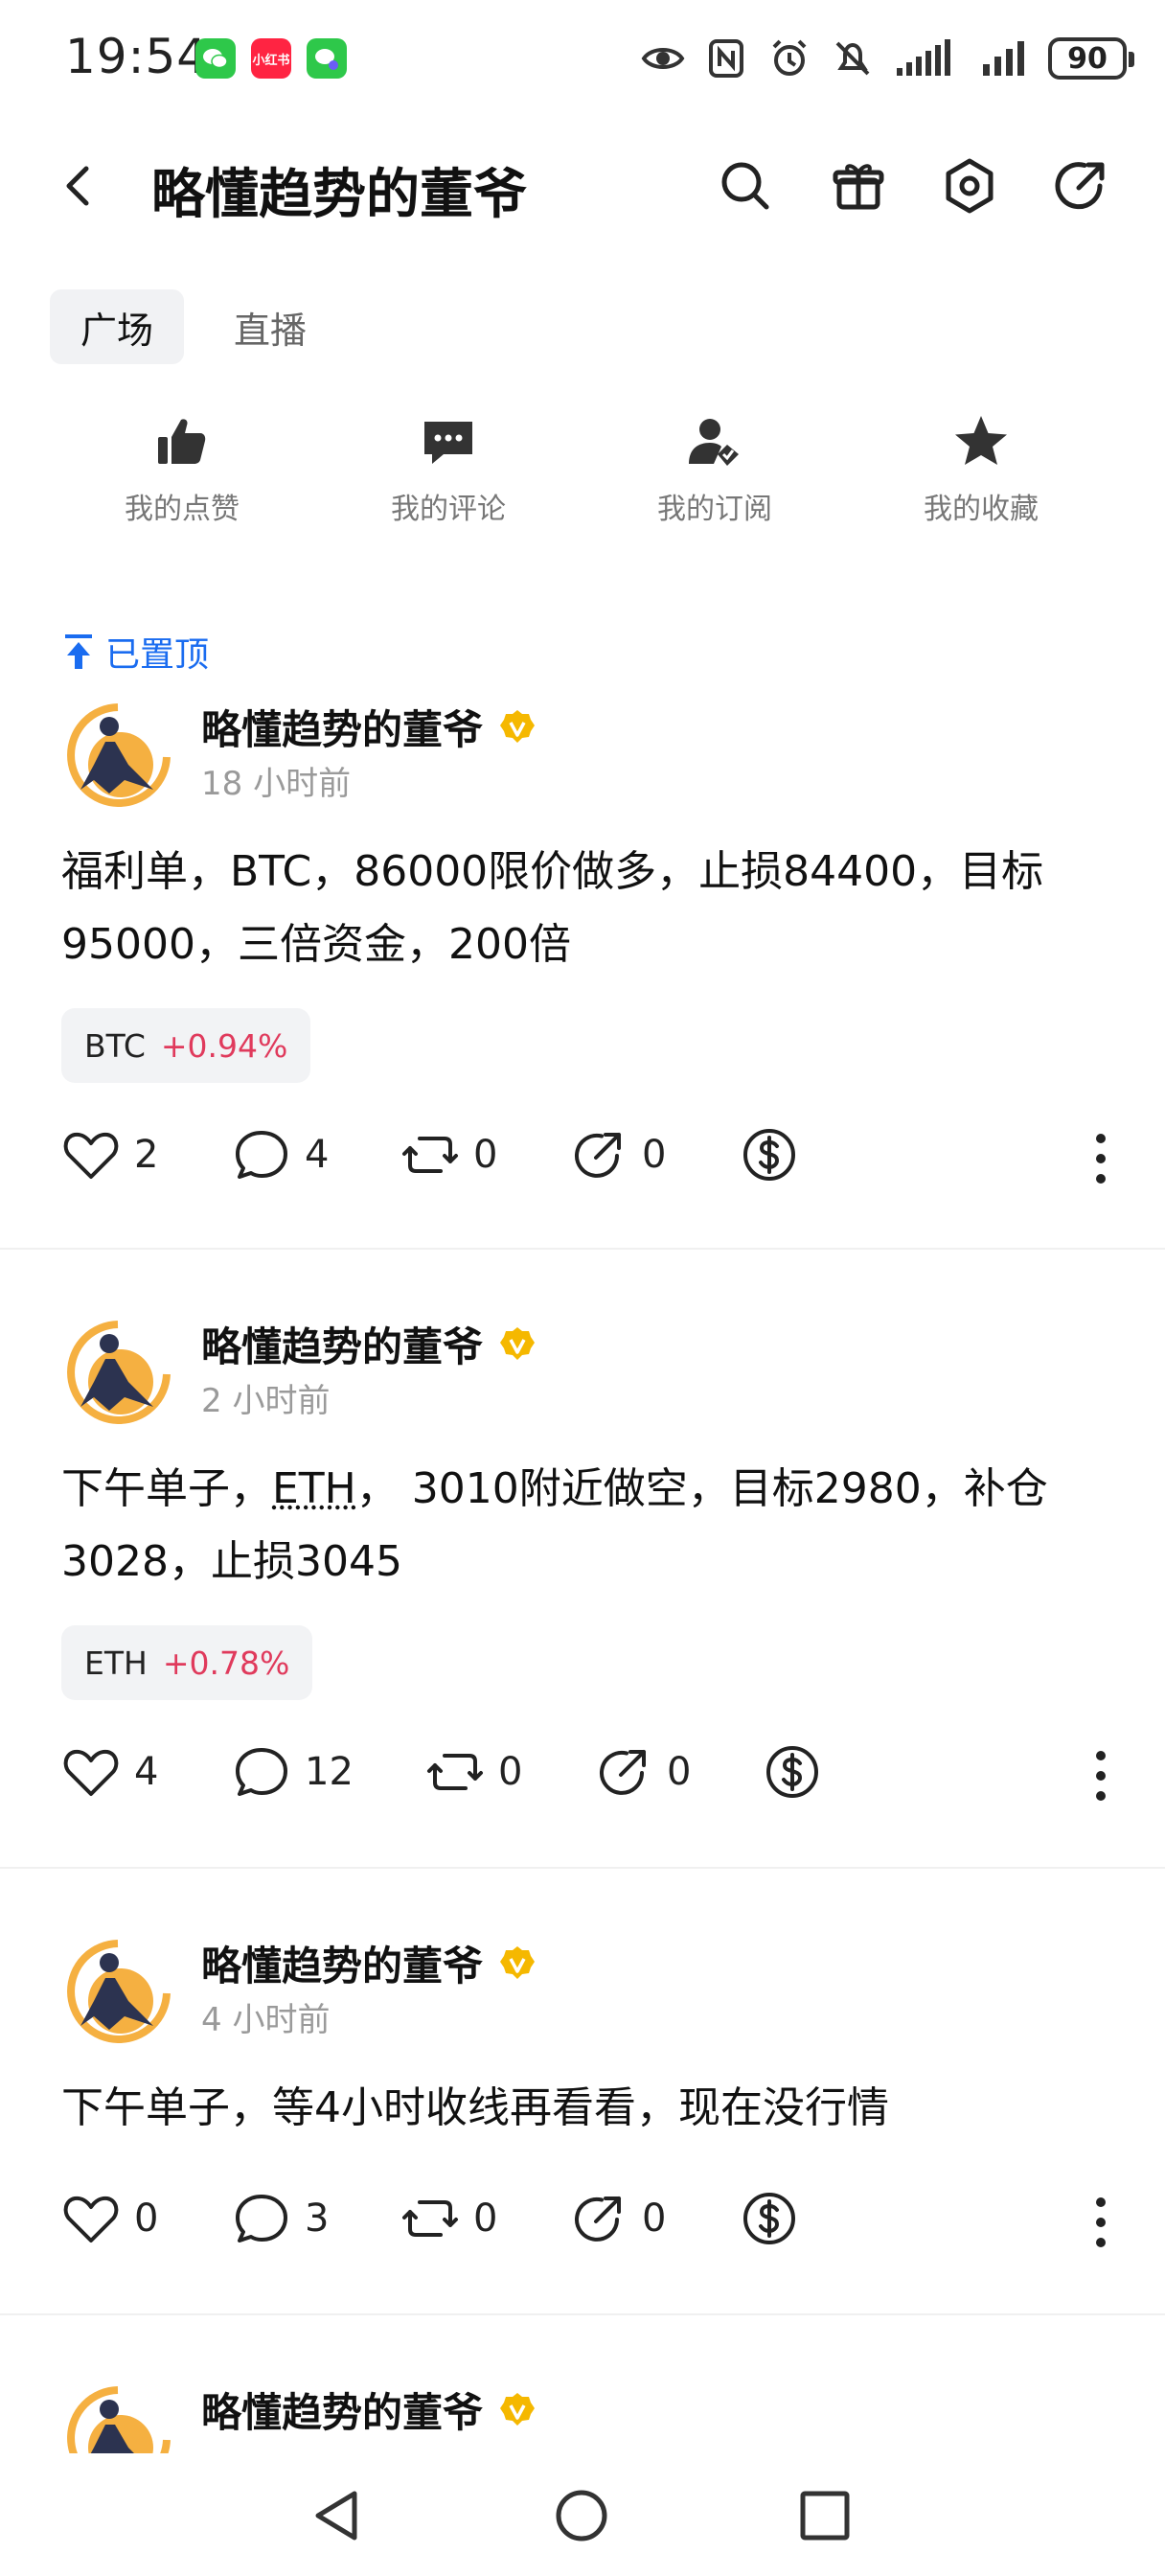 The width and height of the screenshot is (1165, 2576). Describe the element at coordinates (859, 186) in the screenshot. I see `gift-icon` at that location.